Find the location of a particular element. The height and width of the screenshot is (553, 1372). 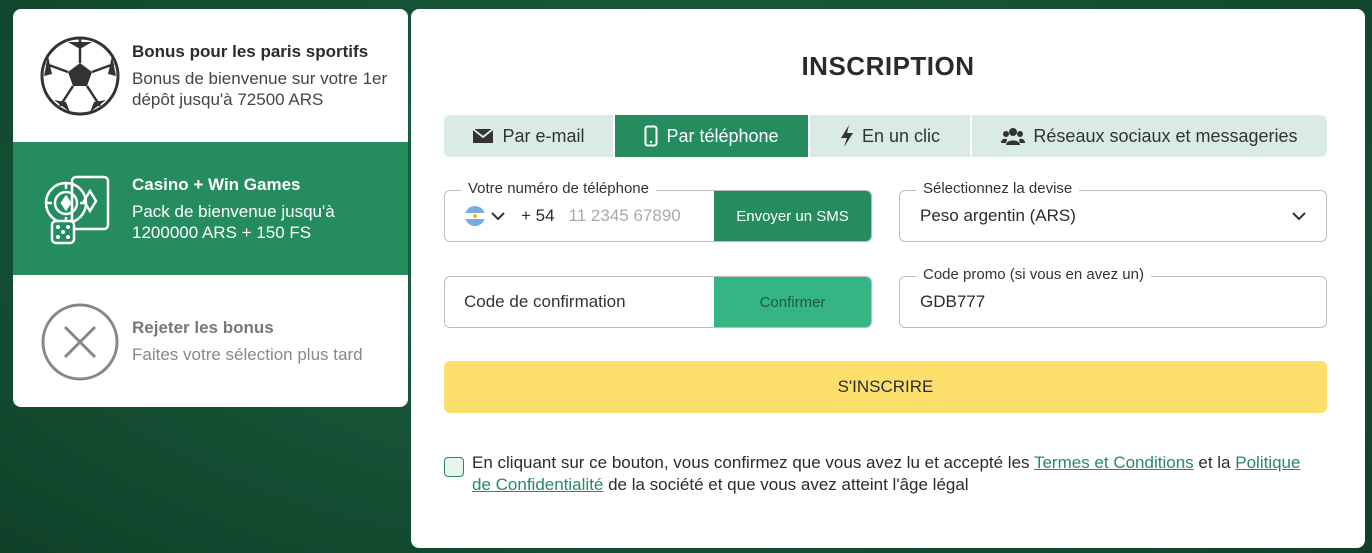

terms-text-middle: et la is located at coordinates (1214, 462).